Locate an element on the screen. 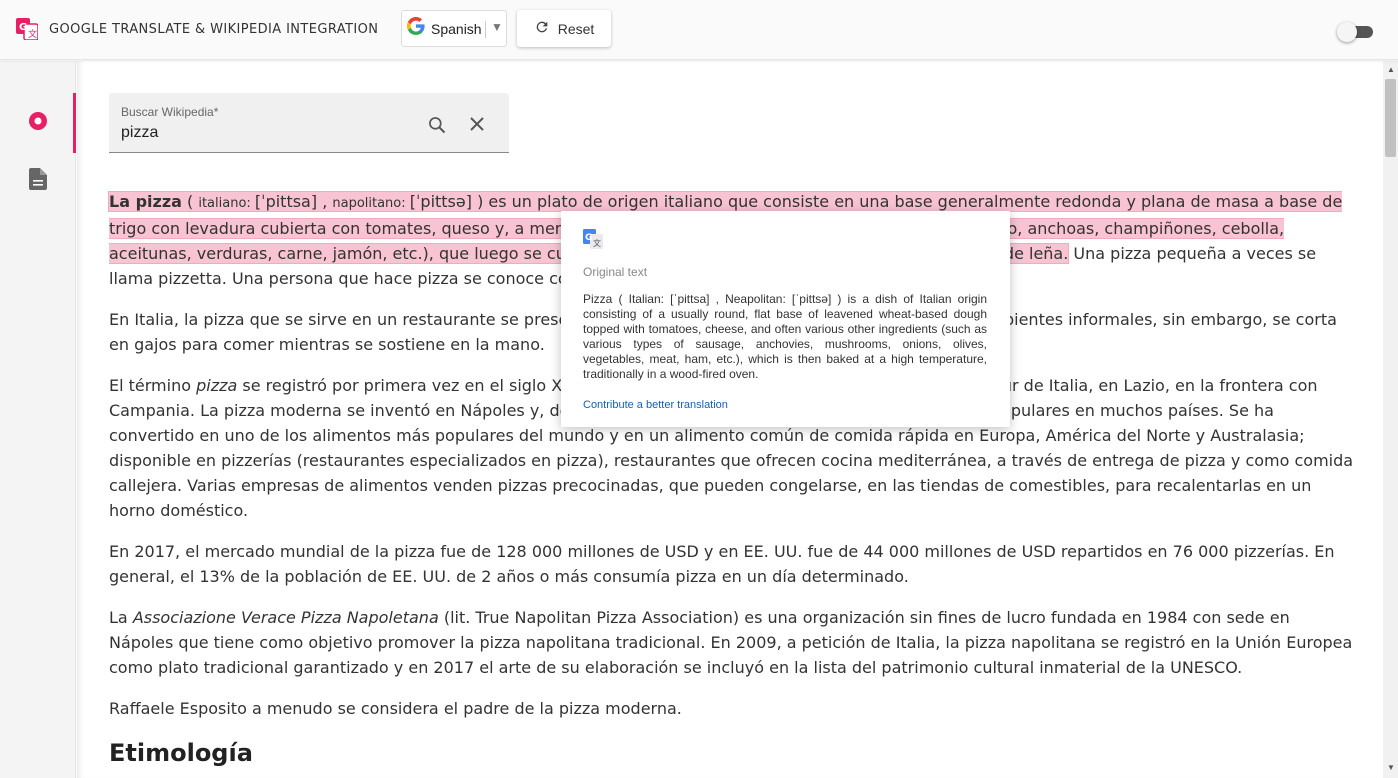 This screenshot has width=1398, height=778. google-g-icon is located at coordinates (415, 28).